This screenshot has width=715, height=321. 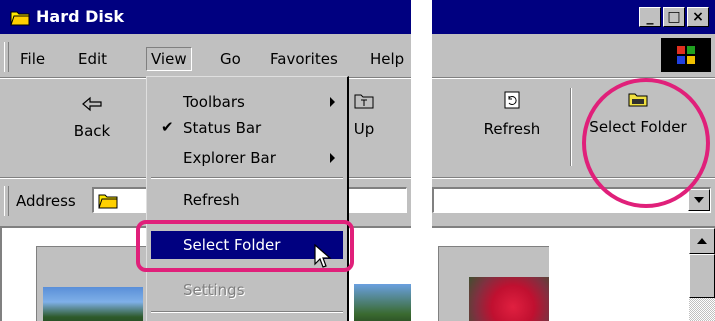 What do you see at coordinates (573, 78) in the screenshot?
I see `menu-divider-right` at bounding box center [573, 78].